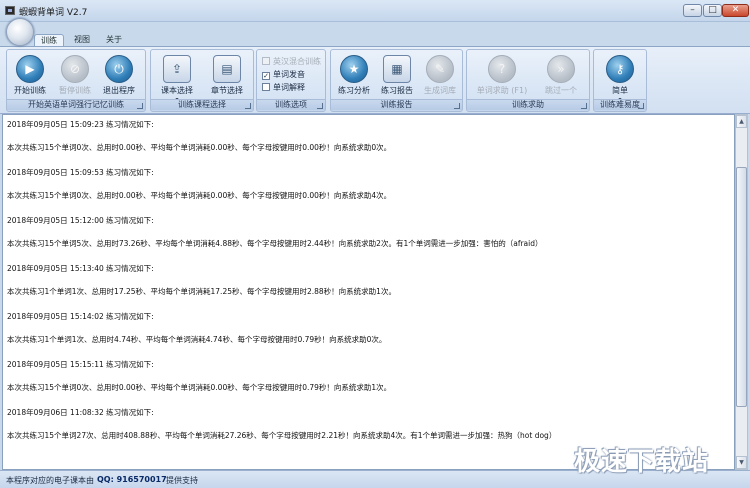  What do you see at coordinates (75, 69) in the screenshot?
I see `pause-icon: ⊘` at bounding box center [75, 69].